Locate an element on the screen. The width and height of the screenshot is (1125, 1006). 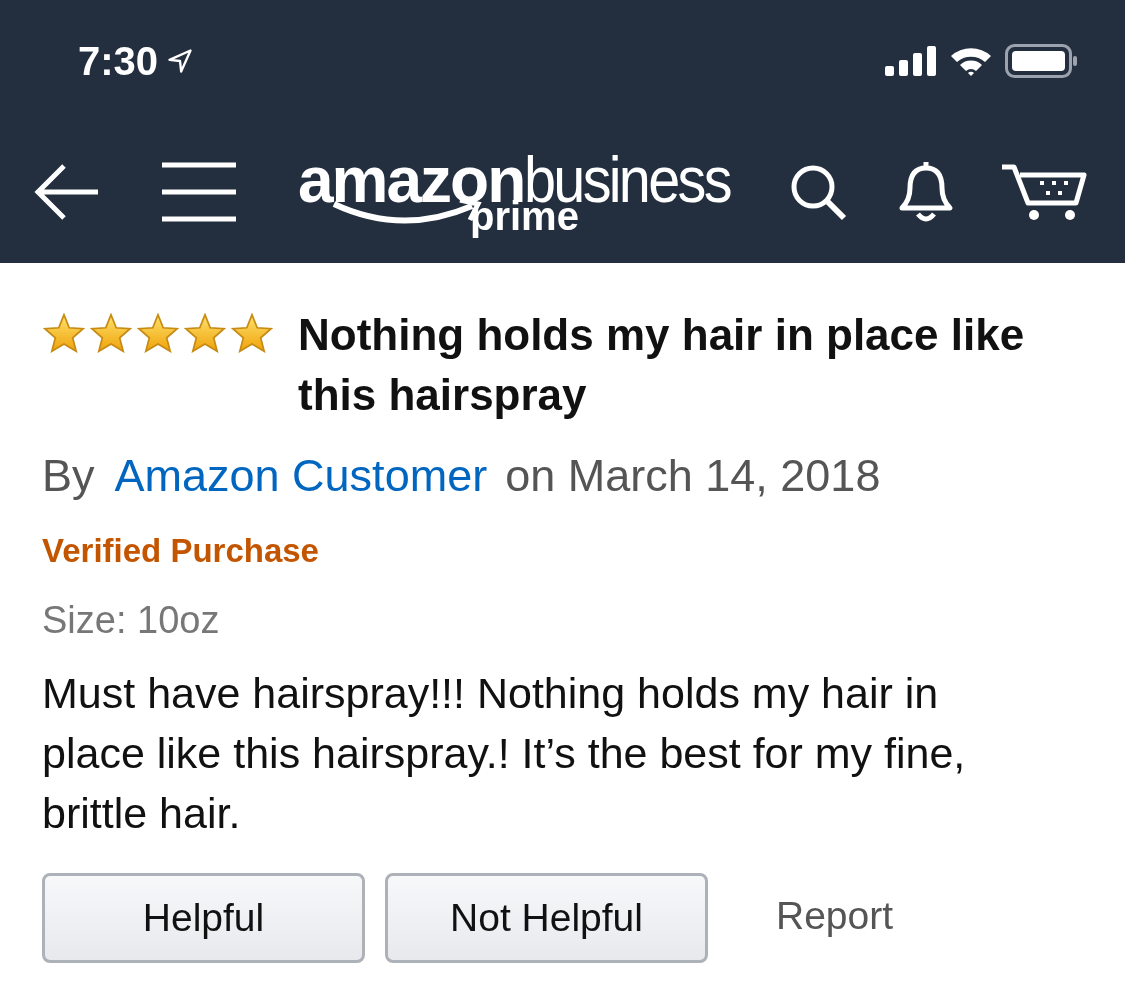
amazon-business-prime-logo: amazonbusiness prime is located at coordinates (533, 191).